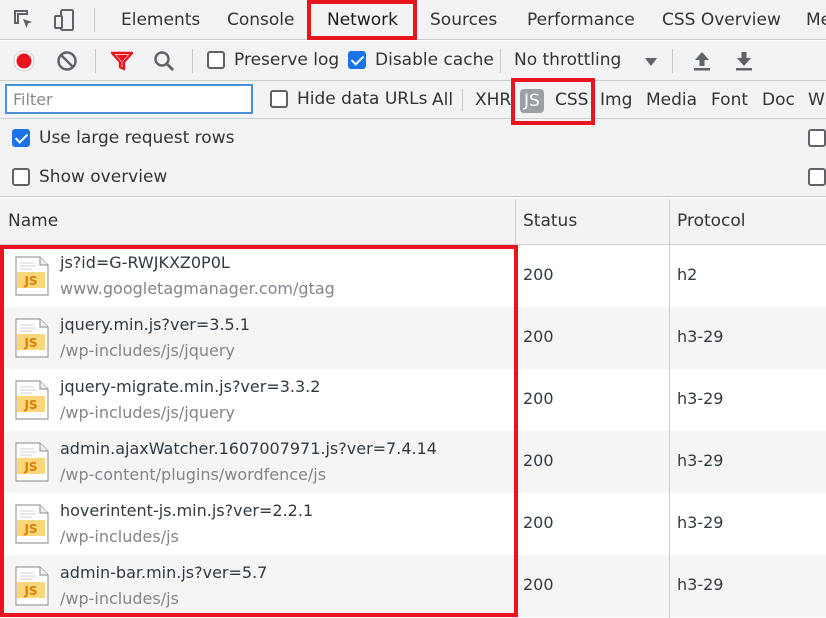 This screenshot has width=826, height=618. I want to click on filter-type-media: Media, so click(671, 100).